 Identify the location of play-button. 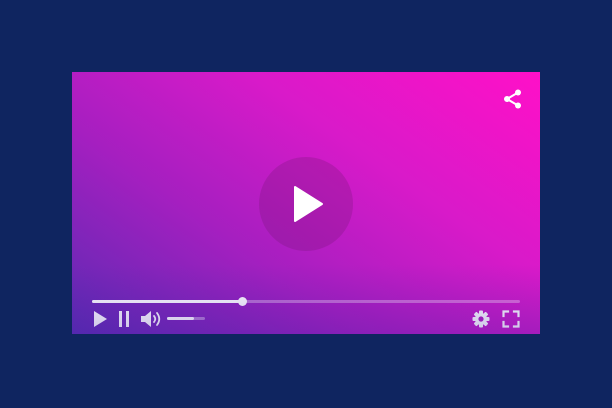
(100, 319).